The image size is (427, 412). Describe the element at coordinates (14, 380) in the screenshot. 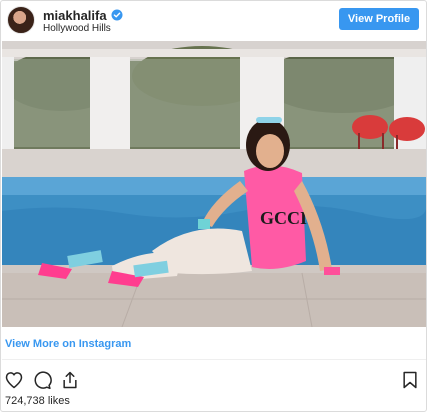

I see `heart-icon` at that location.